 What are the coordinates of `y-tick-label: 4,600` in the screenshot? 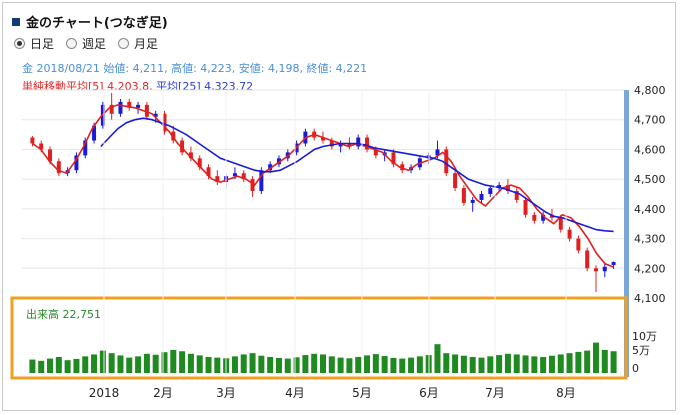 It's located at (650, 149).